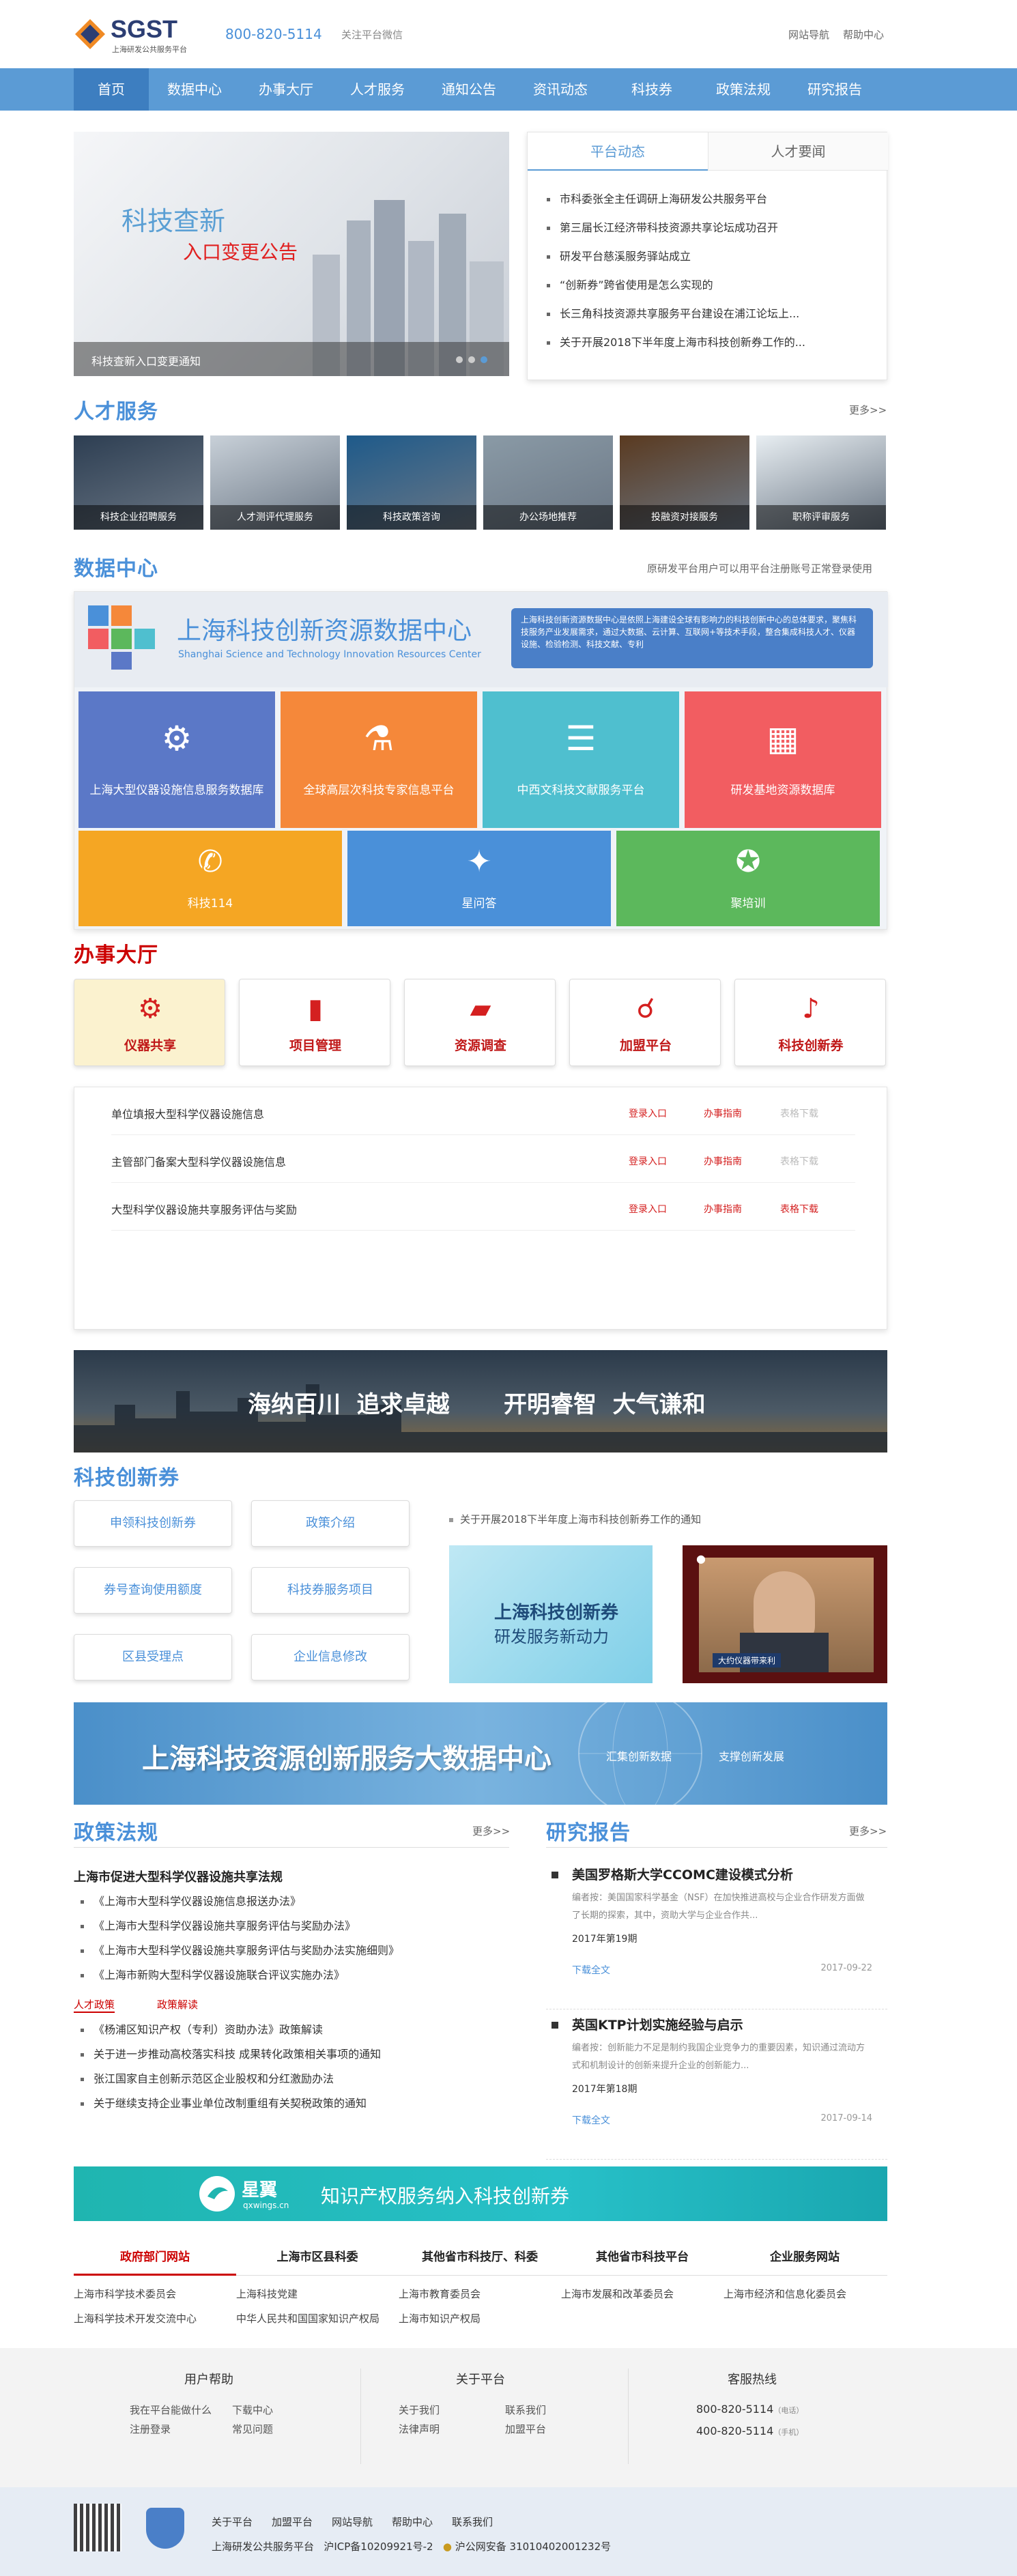 The image size is (1017, 2576). I want to click on external-link: 上海市经济和信息化委员会, so click(785, 2294).